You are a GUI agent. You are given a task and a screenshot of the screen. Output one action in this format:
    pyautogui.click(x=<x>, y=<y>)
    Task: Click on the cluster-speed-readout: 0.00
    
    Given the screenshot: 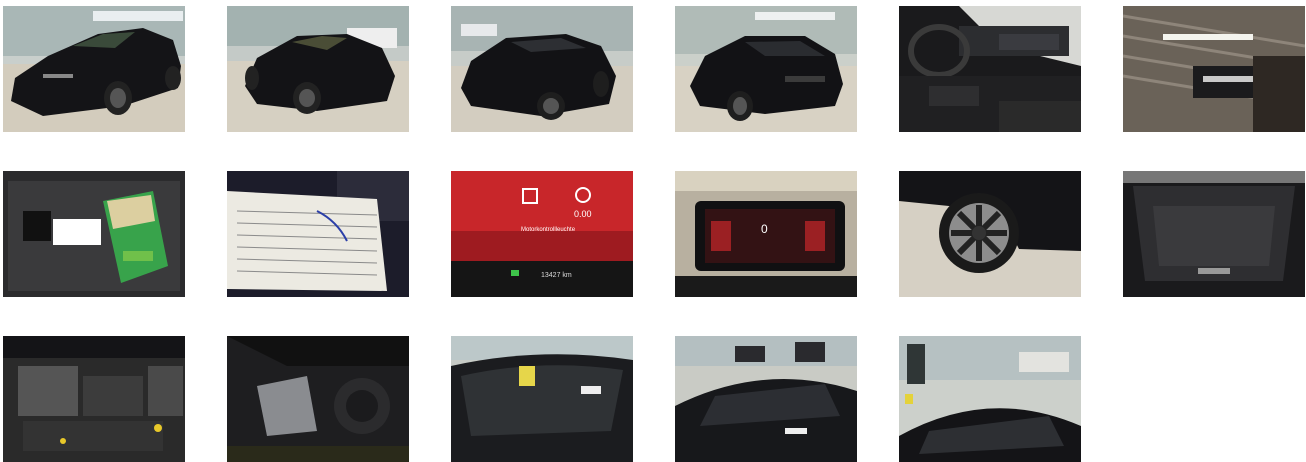 What is the action you would take?
    pyautogui.click(x=583, y=214)
    